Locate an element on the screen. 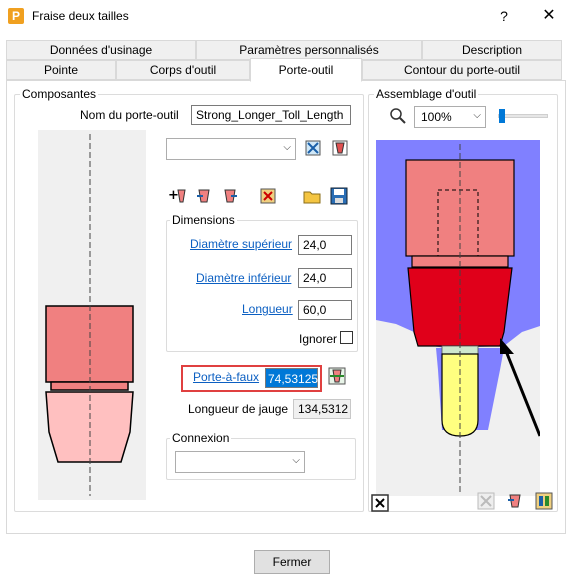  porte-a-faux-field: 74,53125 is located at coordinates (291, 378).